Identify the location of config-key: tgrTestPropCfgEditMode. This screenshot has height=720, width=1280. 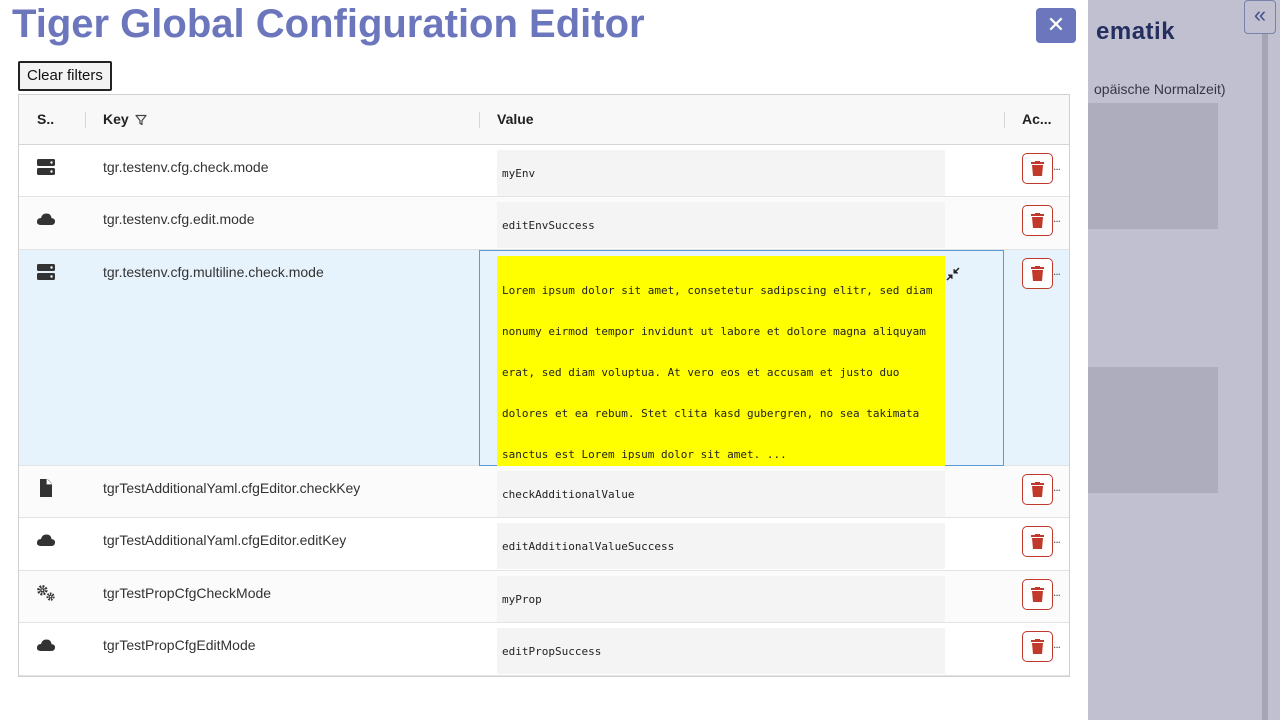
(179, 645).